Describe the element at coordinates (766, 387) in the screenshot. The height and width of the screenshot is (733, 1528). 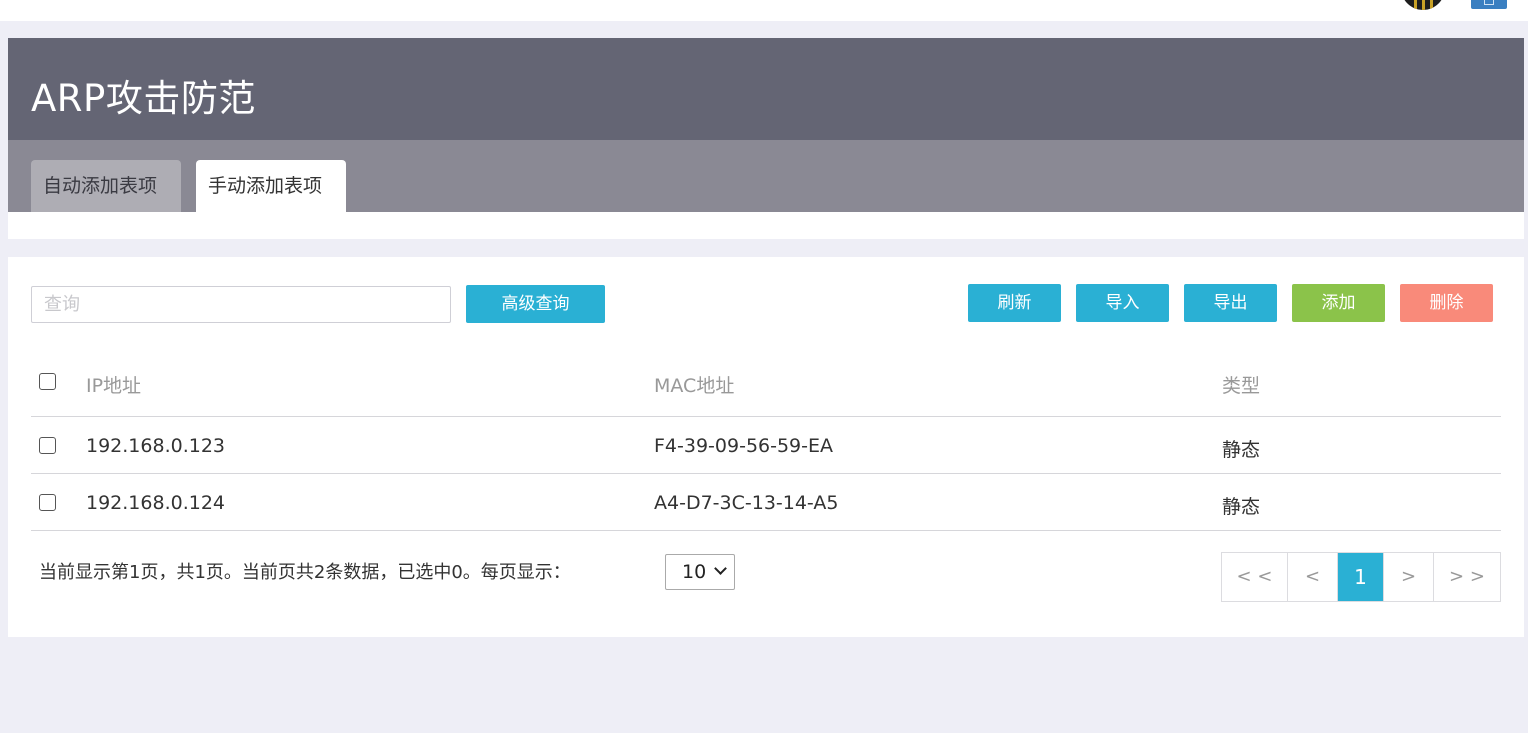
I see `table-header: IP地址 MAC地址 类型` at that location.